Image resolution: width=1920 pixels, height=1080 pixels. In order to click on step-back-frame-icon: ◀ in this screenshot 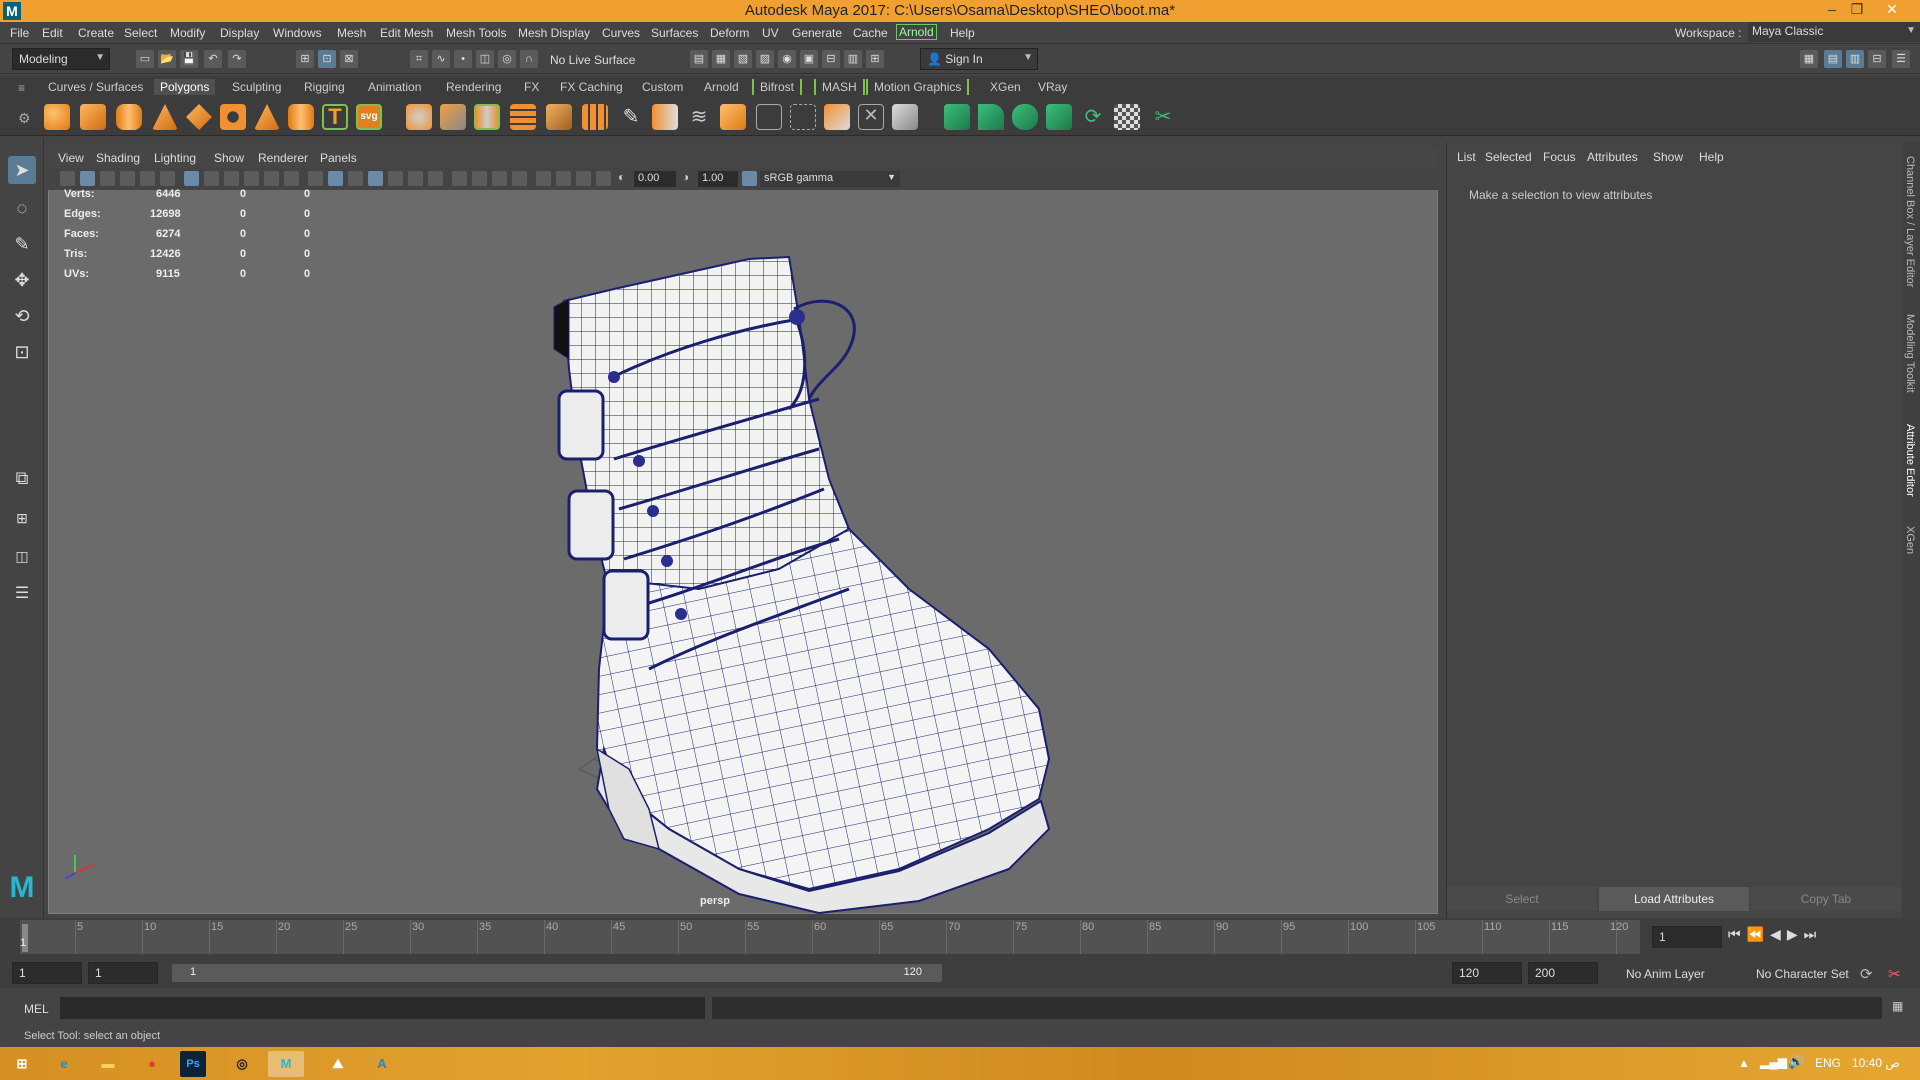, I will do `click(1778, 934)`.